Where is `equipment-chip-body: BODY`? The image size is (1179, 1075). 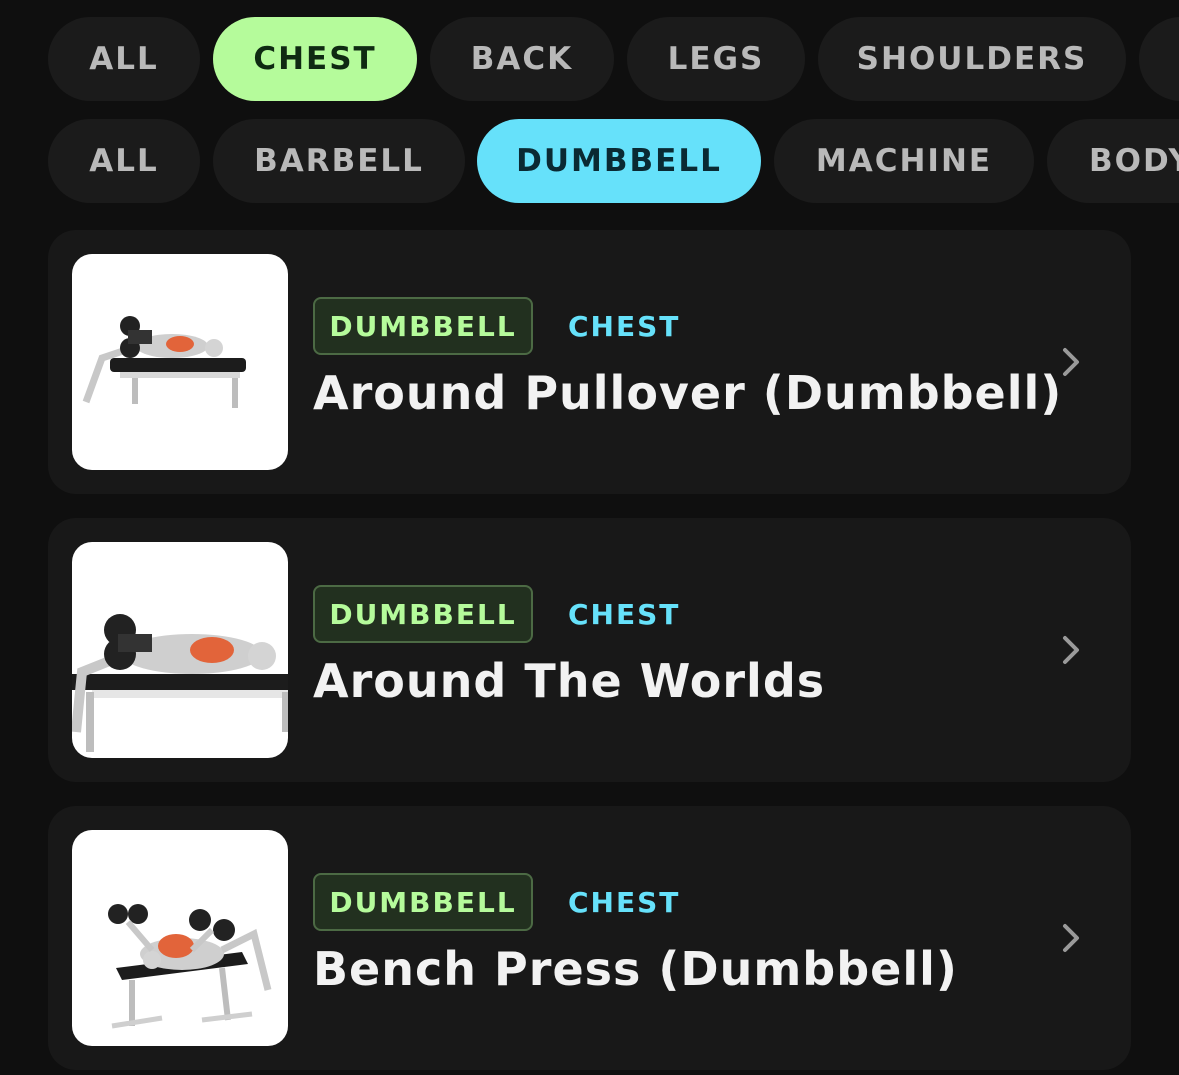 equipment-chip-body: BODY is located at coordinates (1113, 161).